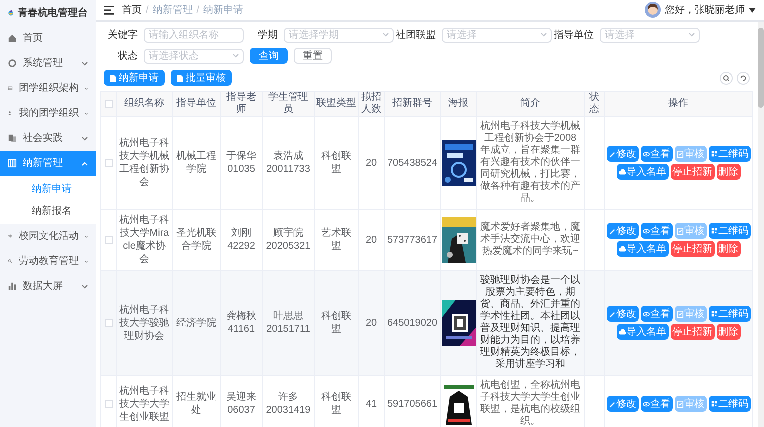 This screenshot has width=764, height=427. I want to click on table-cell: 艺术联盟, so click(337, 240).